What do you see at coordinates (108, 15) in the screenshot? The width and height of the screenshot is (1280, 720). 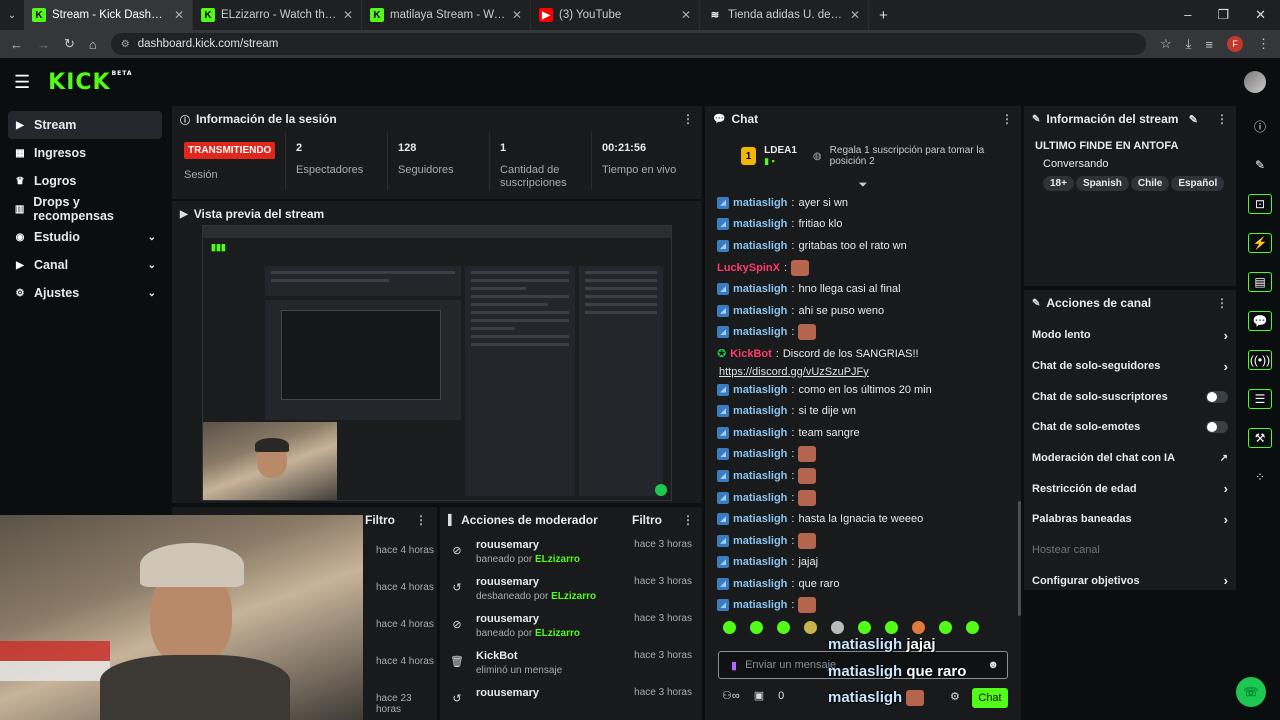 I see `browser-tab: K Stream - Kick Dashboard ✕` at bounding box center [108, 15].